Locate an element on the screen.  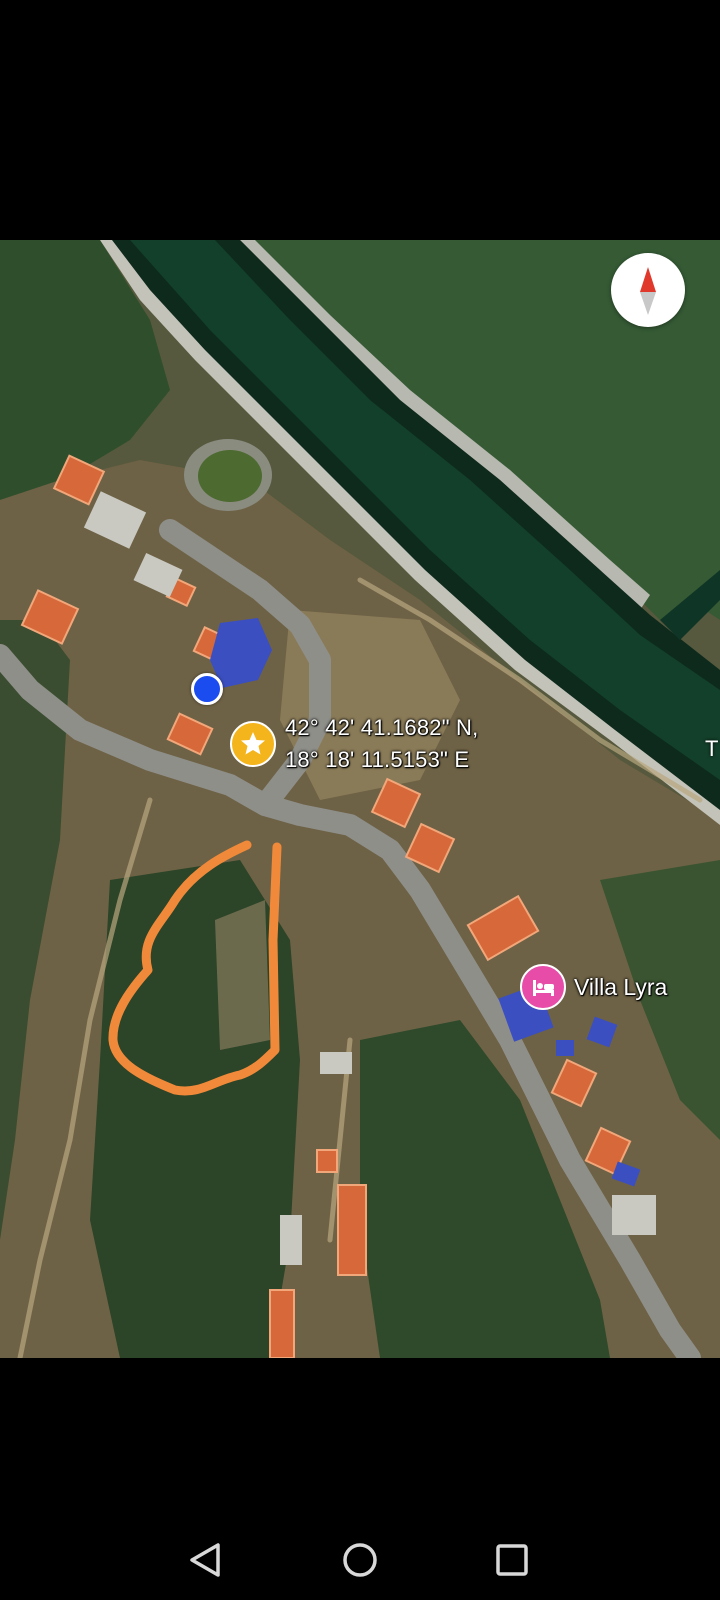
my-location-dot is located at coordinates (207, 689).